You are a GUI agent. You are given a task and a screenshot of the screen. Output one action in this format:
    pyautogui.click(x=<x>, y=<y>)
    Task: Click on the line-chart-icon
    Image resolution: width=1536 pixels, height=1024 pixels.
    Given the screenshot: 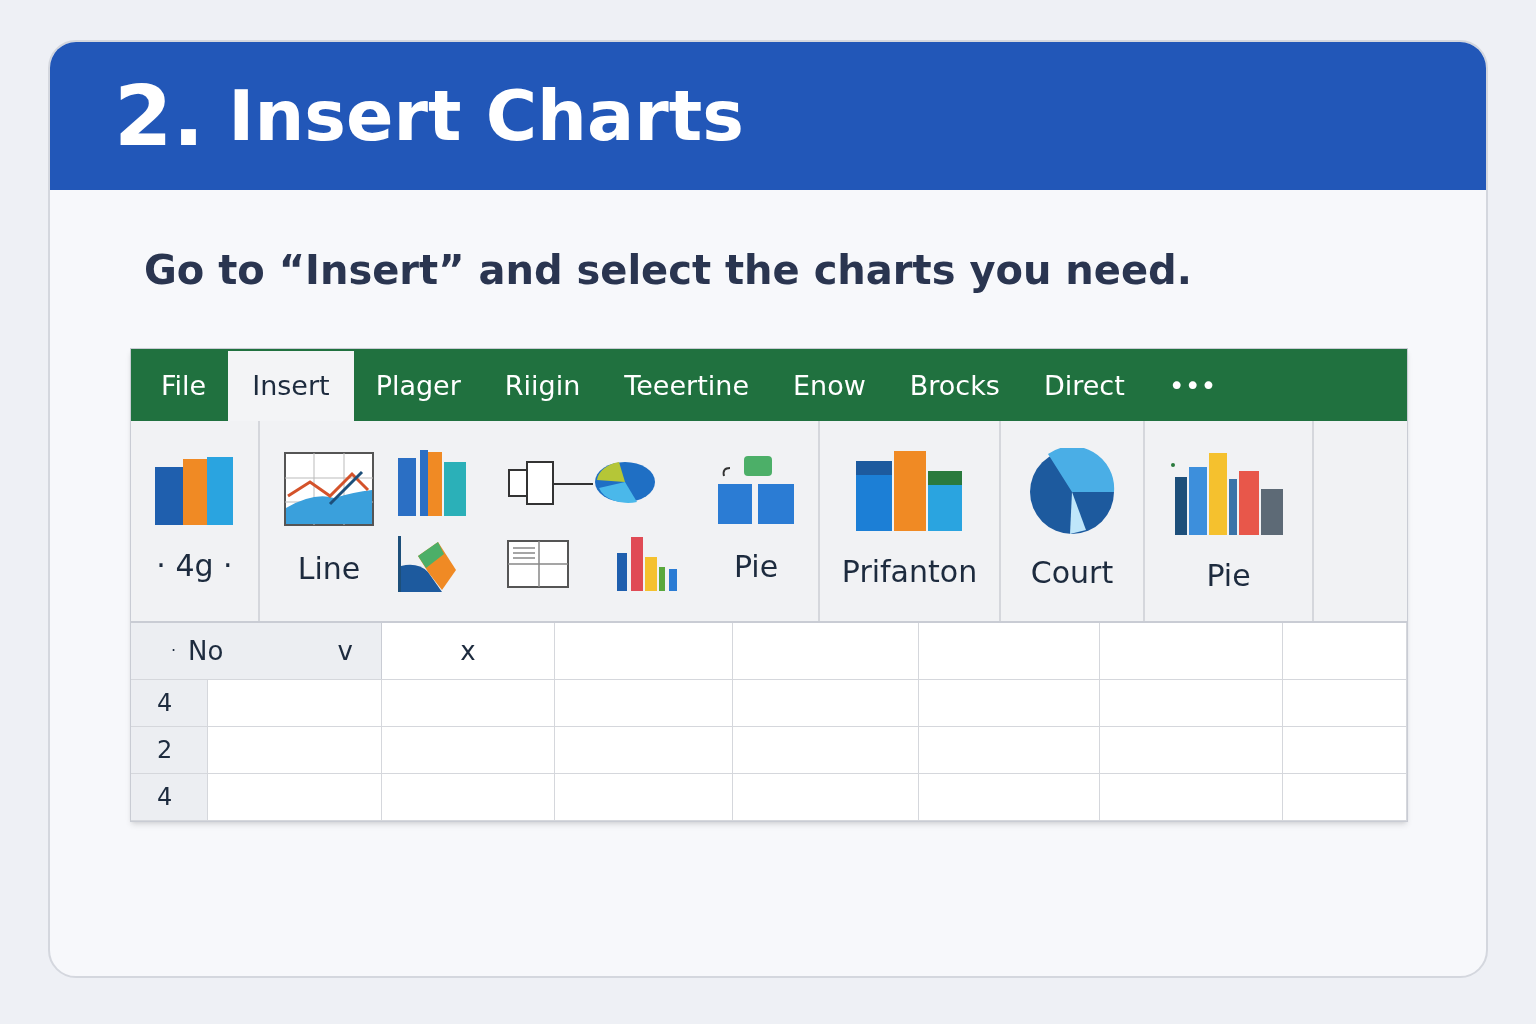 What is the action you would take?
    pyautogui.click(x=329, y=488)
    